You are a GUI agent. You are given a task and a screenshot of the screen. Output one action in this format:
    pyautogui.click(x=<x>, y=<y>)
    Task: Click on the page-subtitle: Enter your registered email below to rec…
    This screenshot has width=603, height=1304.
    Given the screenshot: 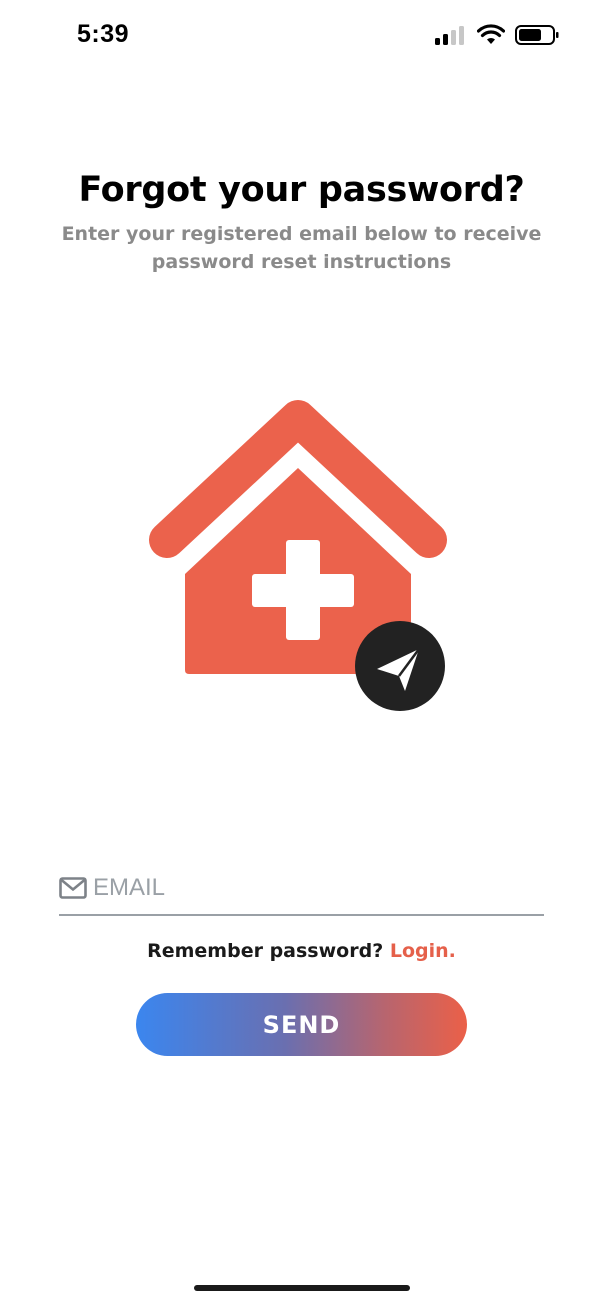 What is the action you would take?
    pyautogui.click(x=301, y=248)
    